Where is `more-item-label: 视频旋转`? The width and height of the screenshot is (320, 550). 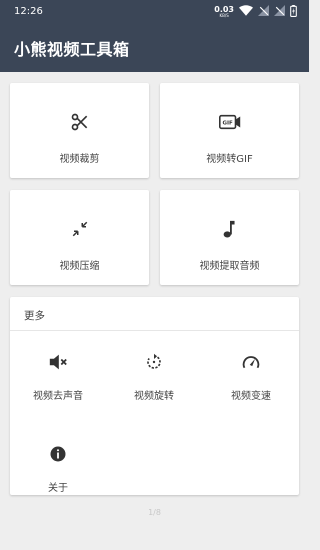
more-item-label: 视频旋转 is located at coordinates (154, 396).